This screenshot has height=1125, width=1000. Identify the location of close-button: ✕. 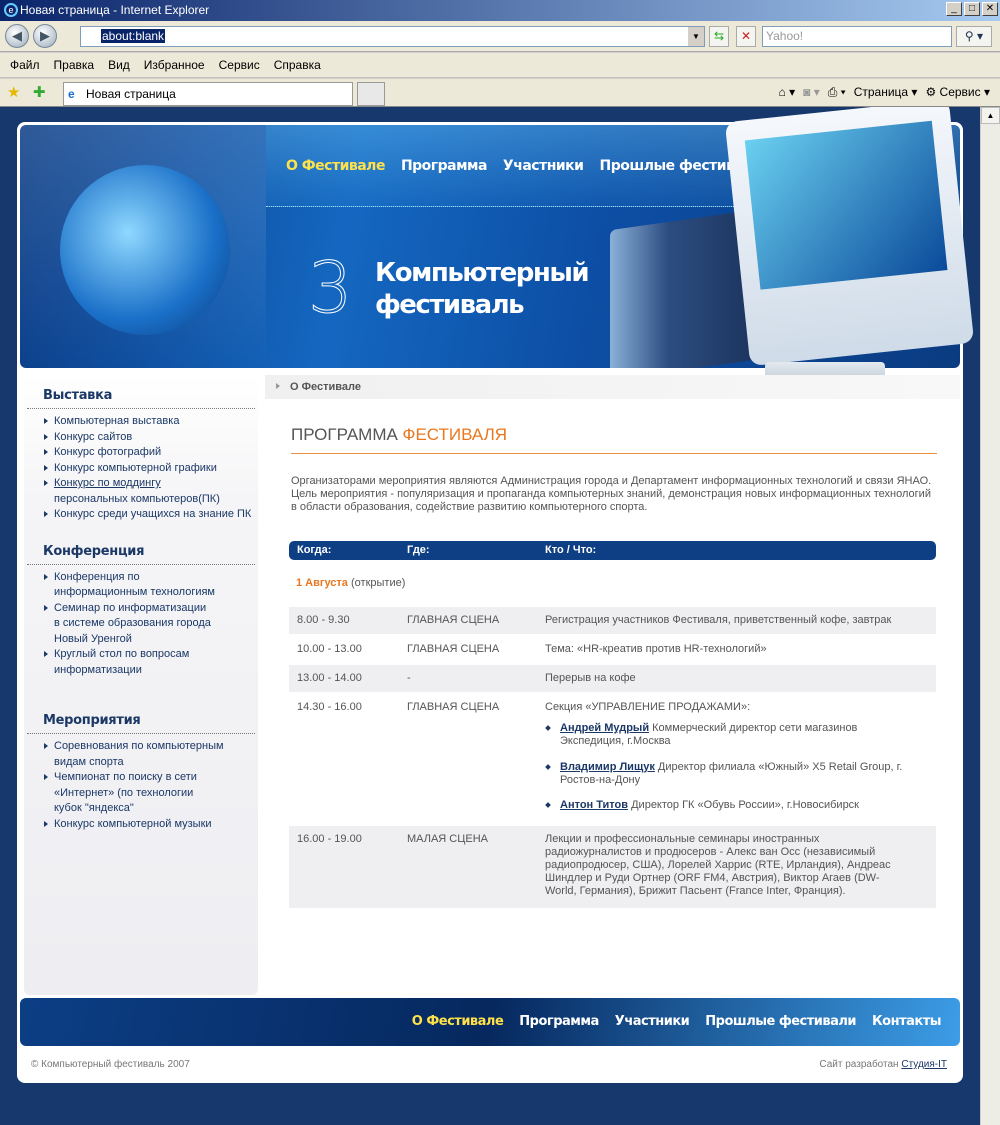
(990, 9).